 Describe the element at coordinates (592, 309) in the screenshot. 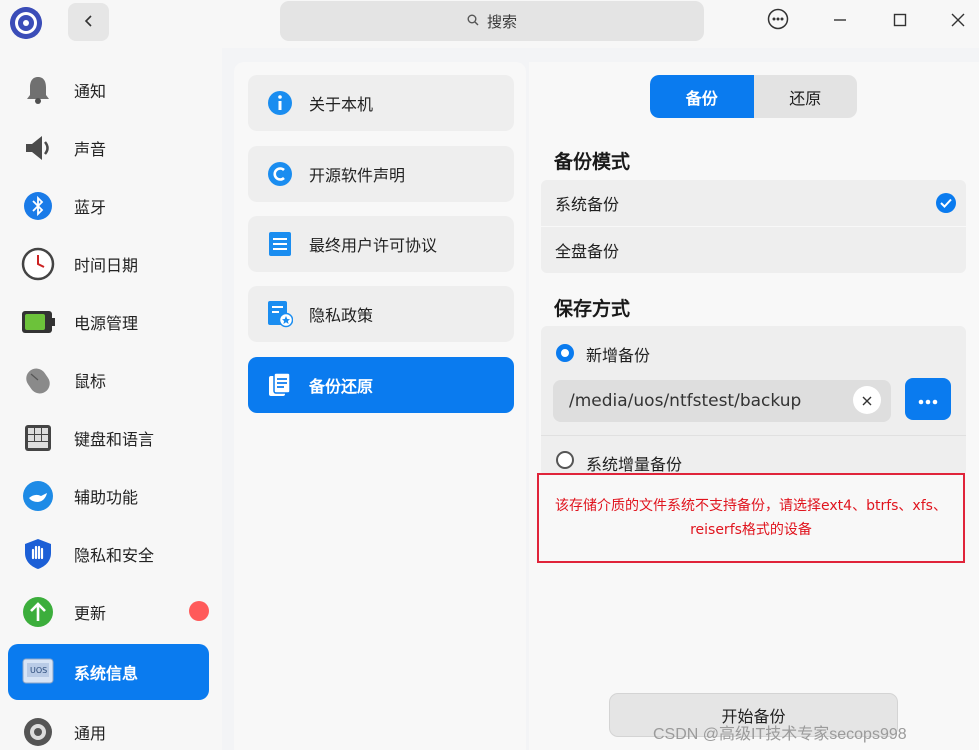

I see `save-method-title: 保存方式` at that location.